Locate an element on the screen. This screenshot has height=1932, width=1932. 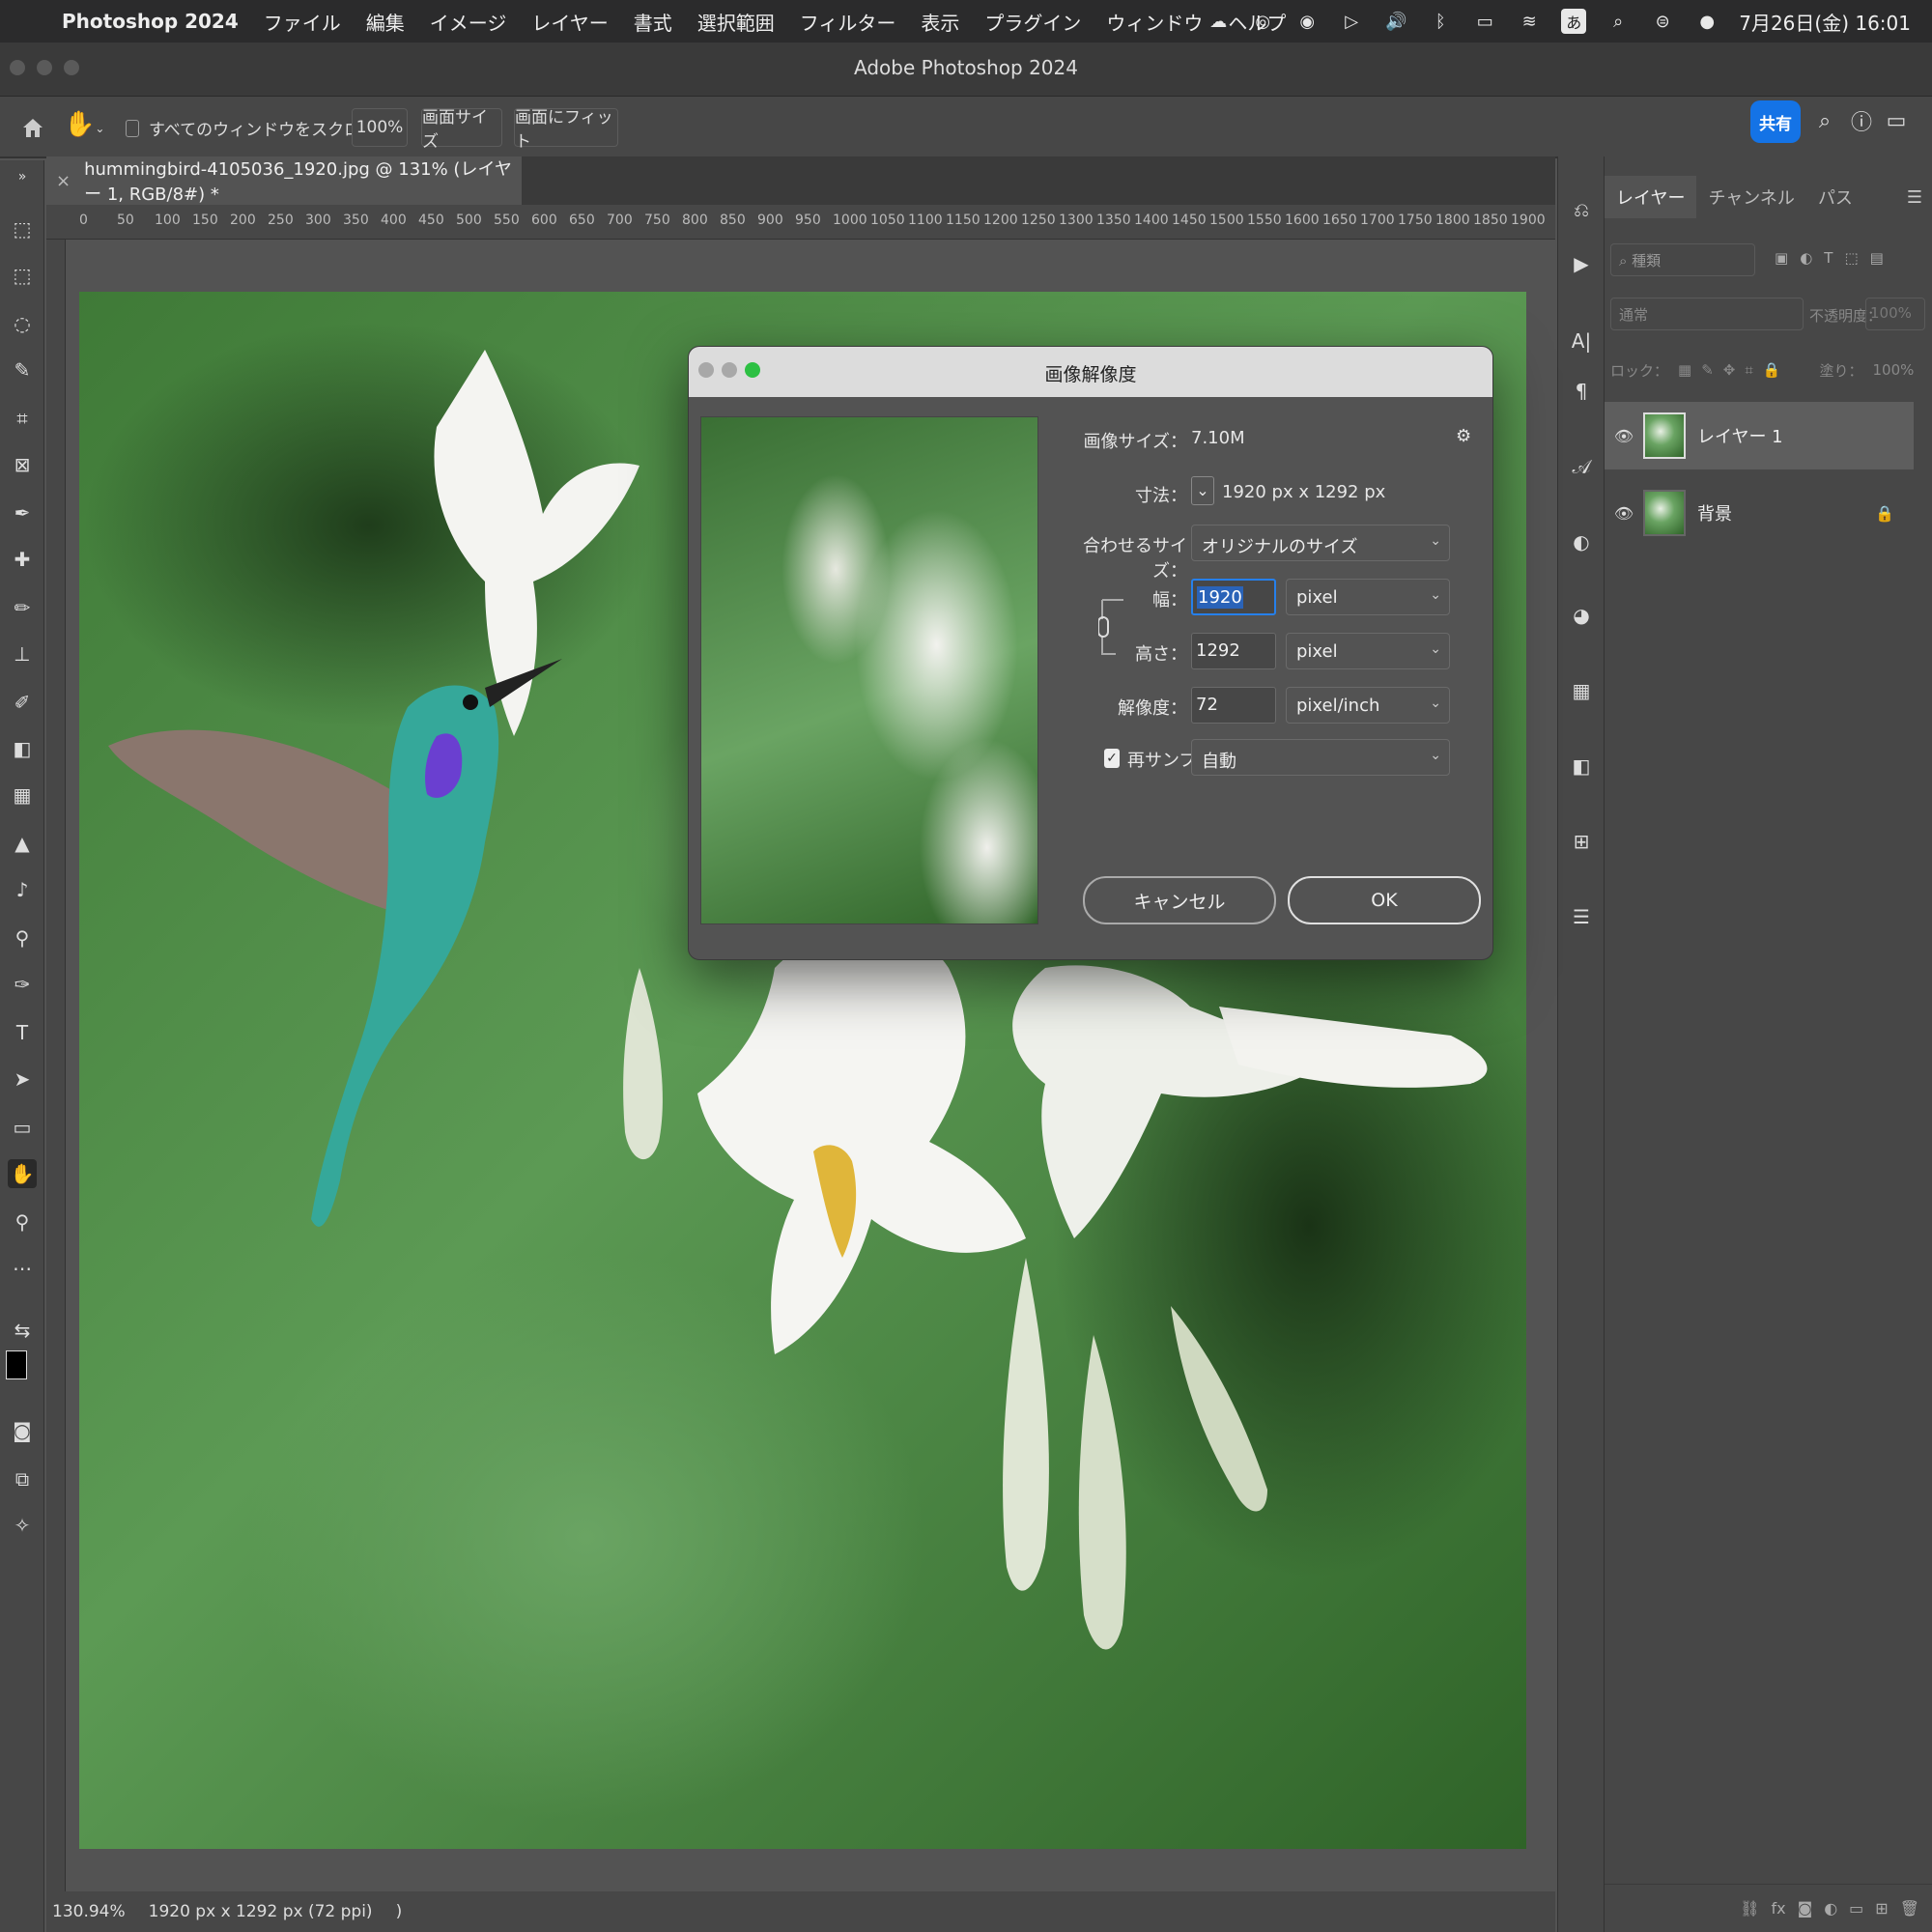
sync-icon: ◉ is located at coordinates (1307, 21).